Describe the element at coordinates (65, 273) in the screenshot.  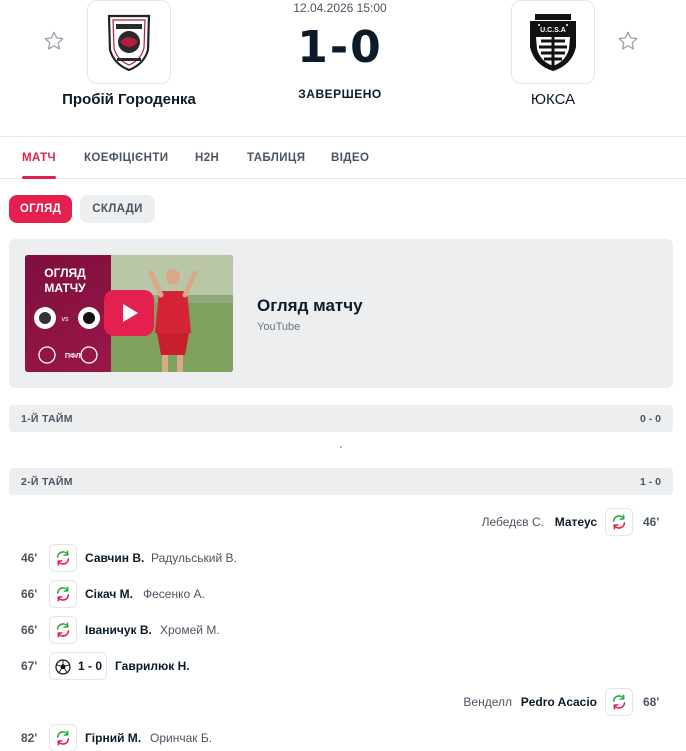
I see `svg-text: ОГЛЯД` at that location.